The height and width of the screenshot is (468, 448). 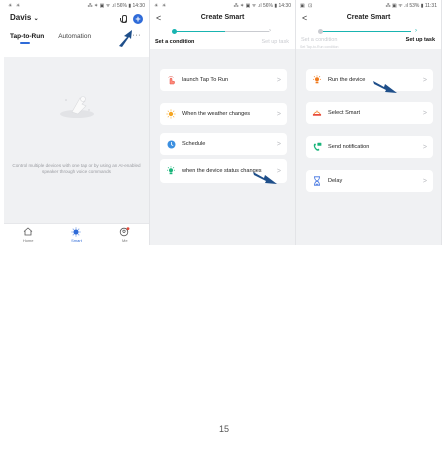 I want to click on home-icon, so click(x=28, y=232).